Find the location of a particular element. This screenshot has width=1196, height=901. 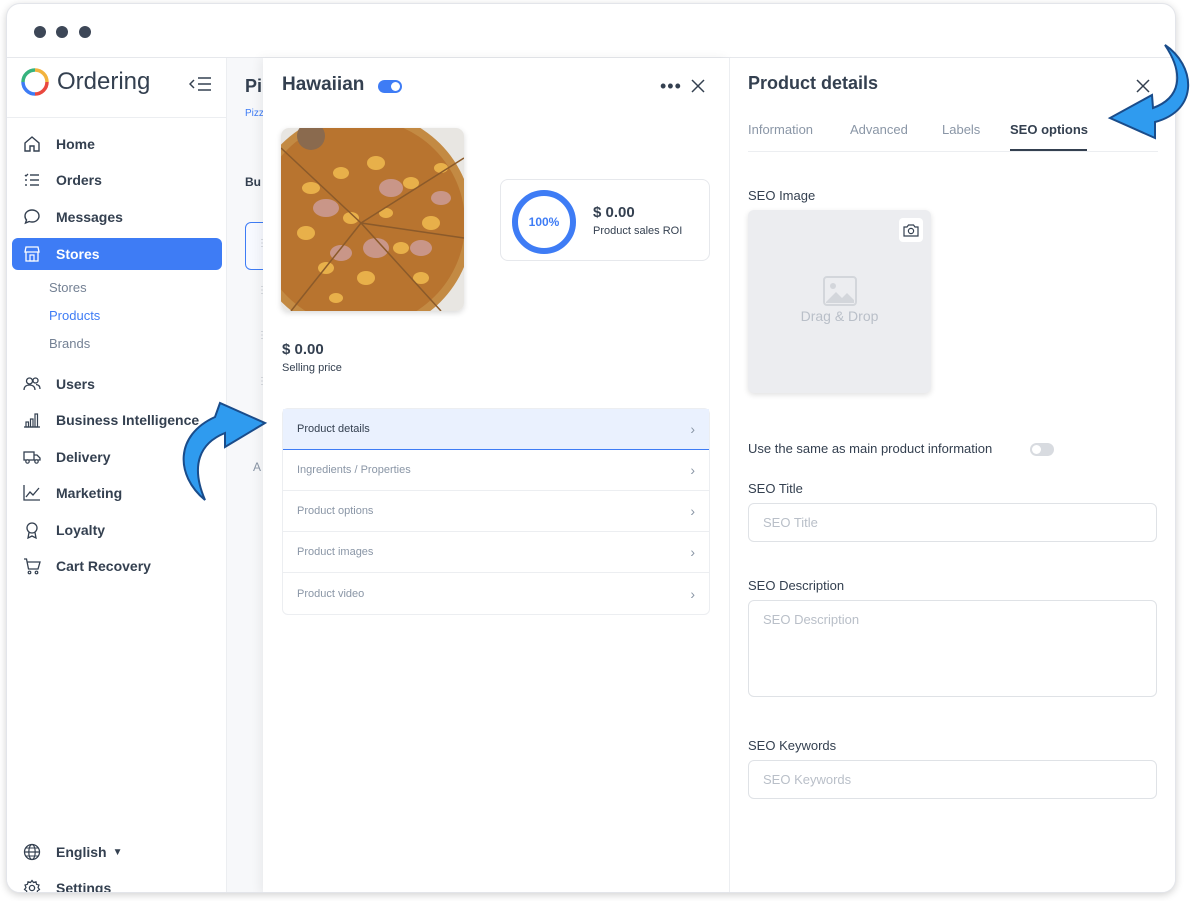

sidebar-item-label: Home is located at coordinates (75, 144).